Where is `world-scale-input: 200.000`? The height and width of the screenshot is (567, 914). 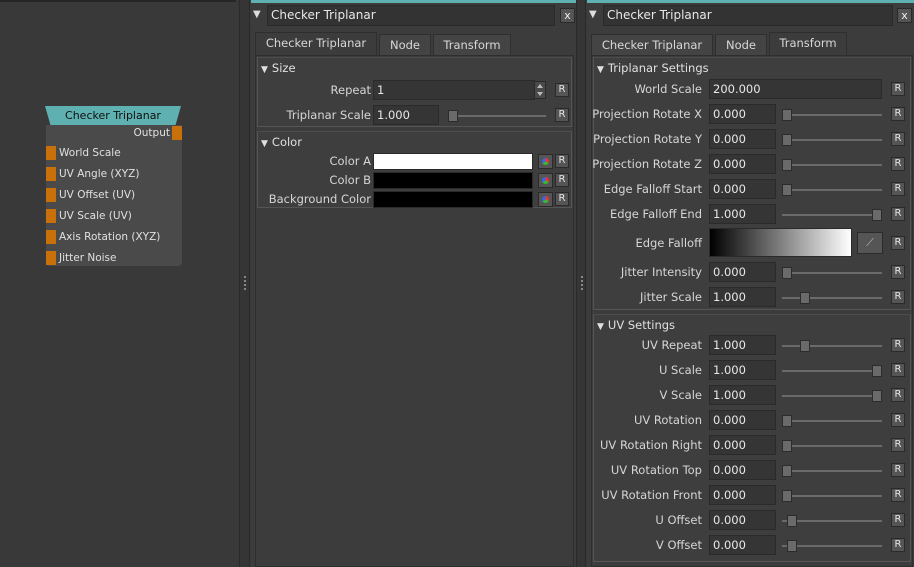 world-scale-input: 200.000 is located at coordinates (795, 89).